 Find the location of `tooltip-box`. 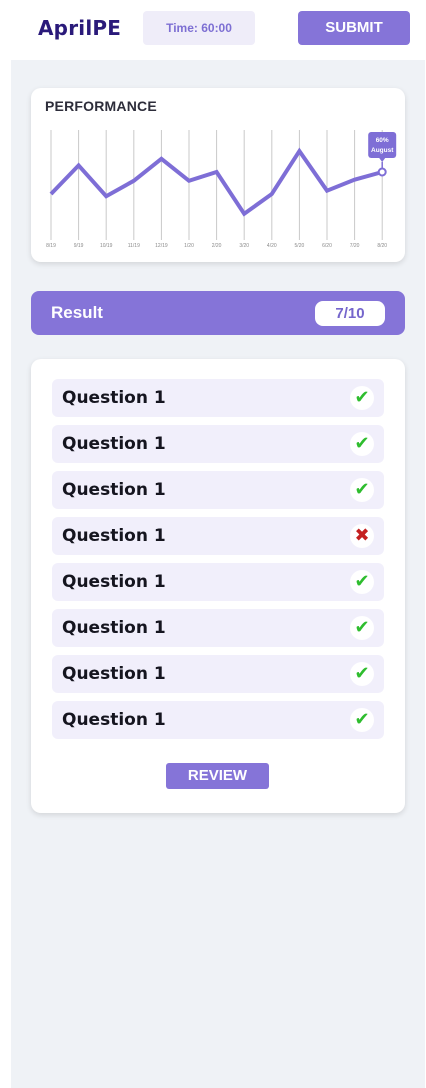

tooltip-box is located at coordinates (382, 145).